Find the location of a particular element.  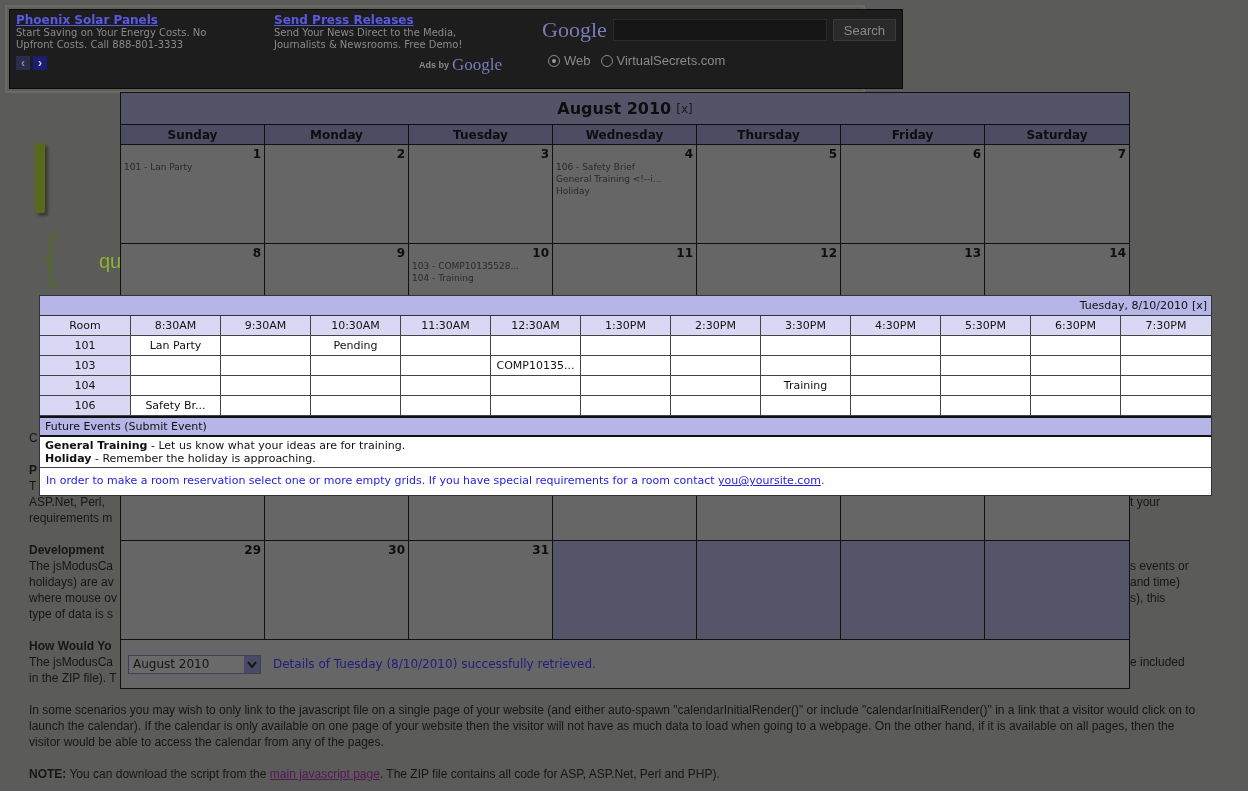

column-header: 1:30PM is located at coordinates (626, 326).